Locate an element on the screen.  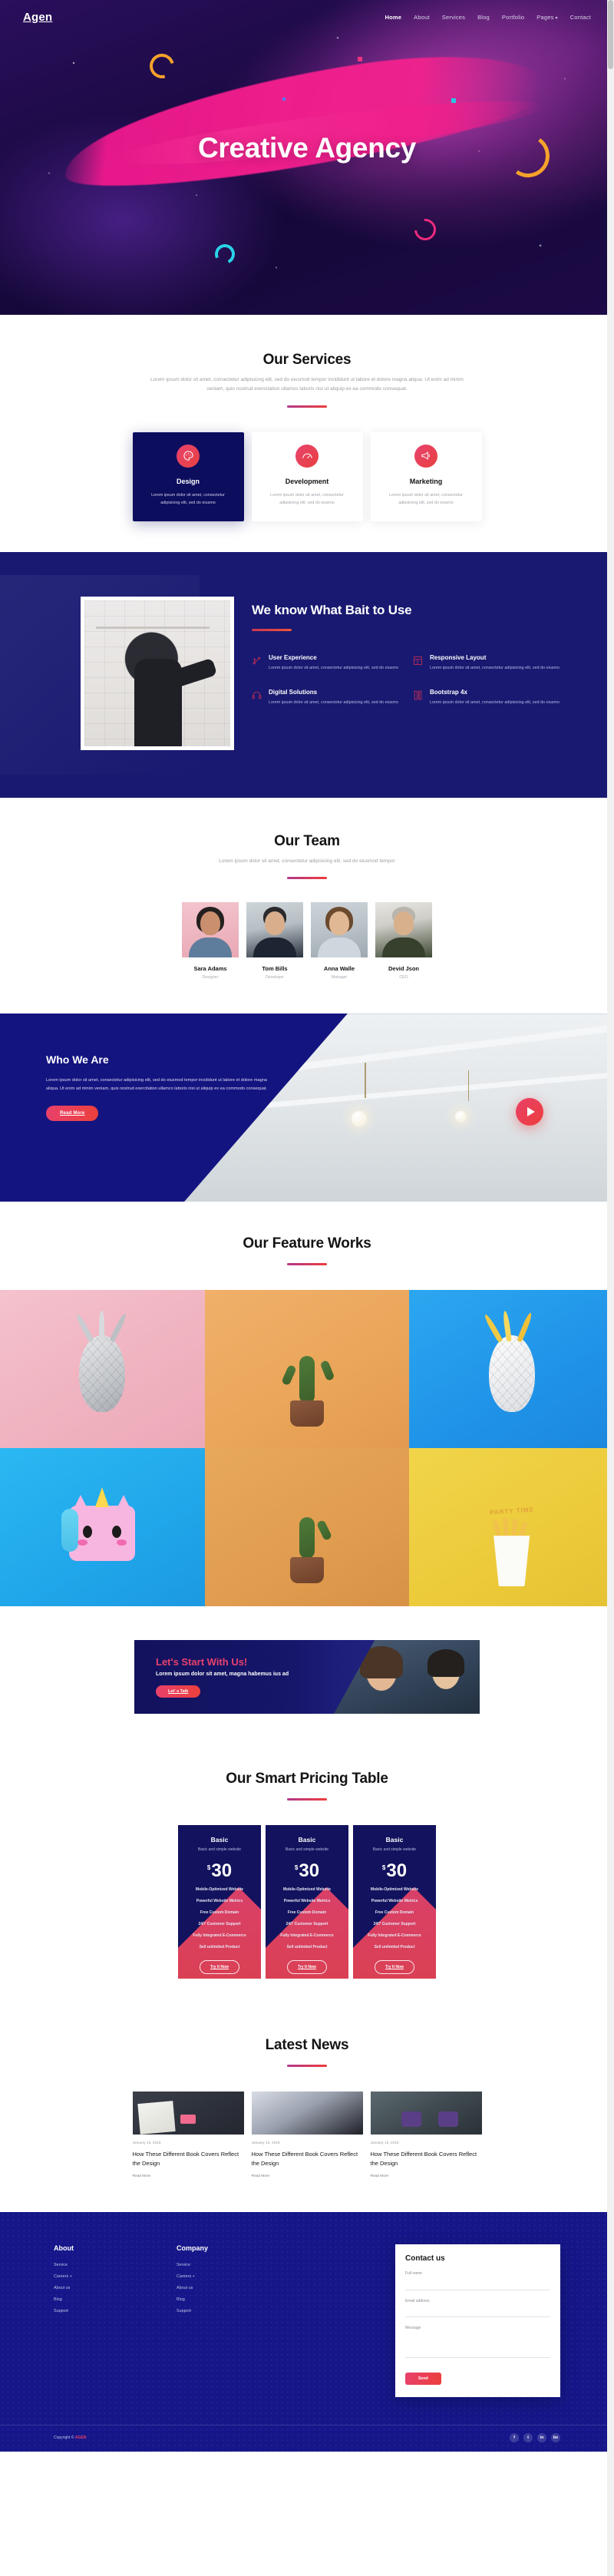
team-member-card: Sara Adams Designer is located at coordinates (210, 941).